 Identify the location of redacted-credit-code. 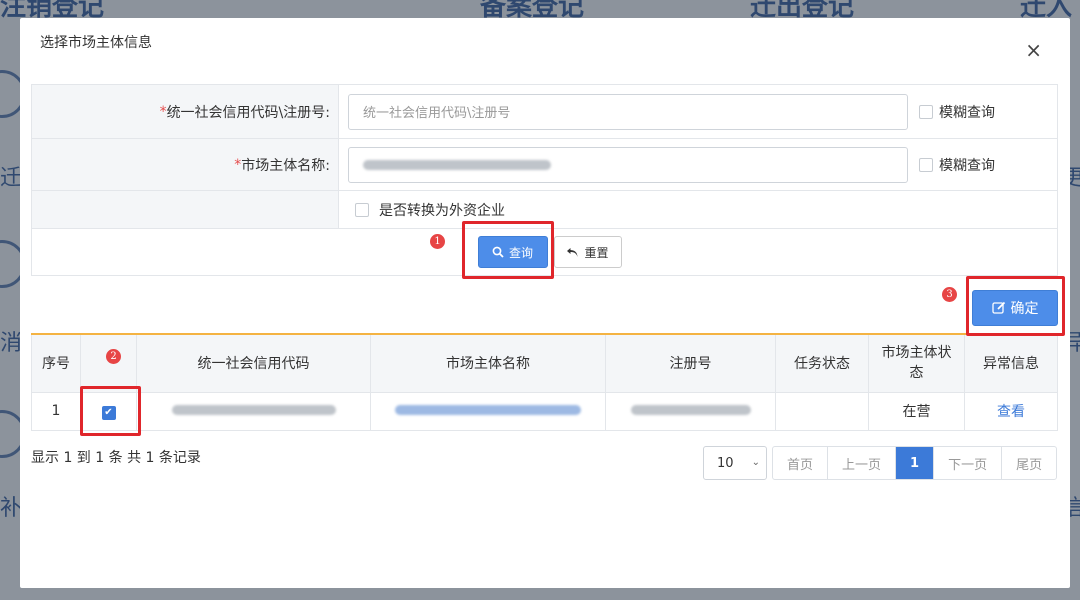
(253, 410).